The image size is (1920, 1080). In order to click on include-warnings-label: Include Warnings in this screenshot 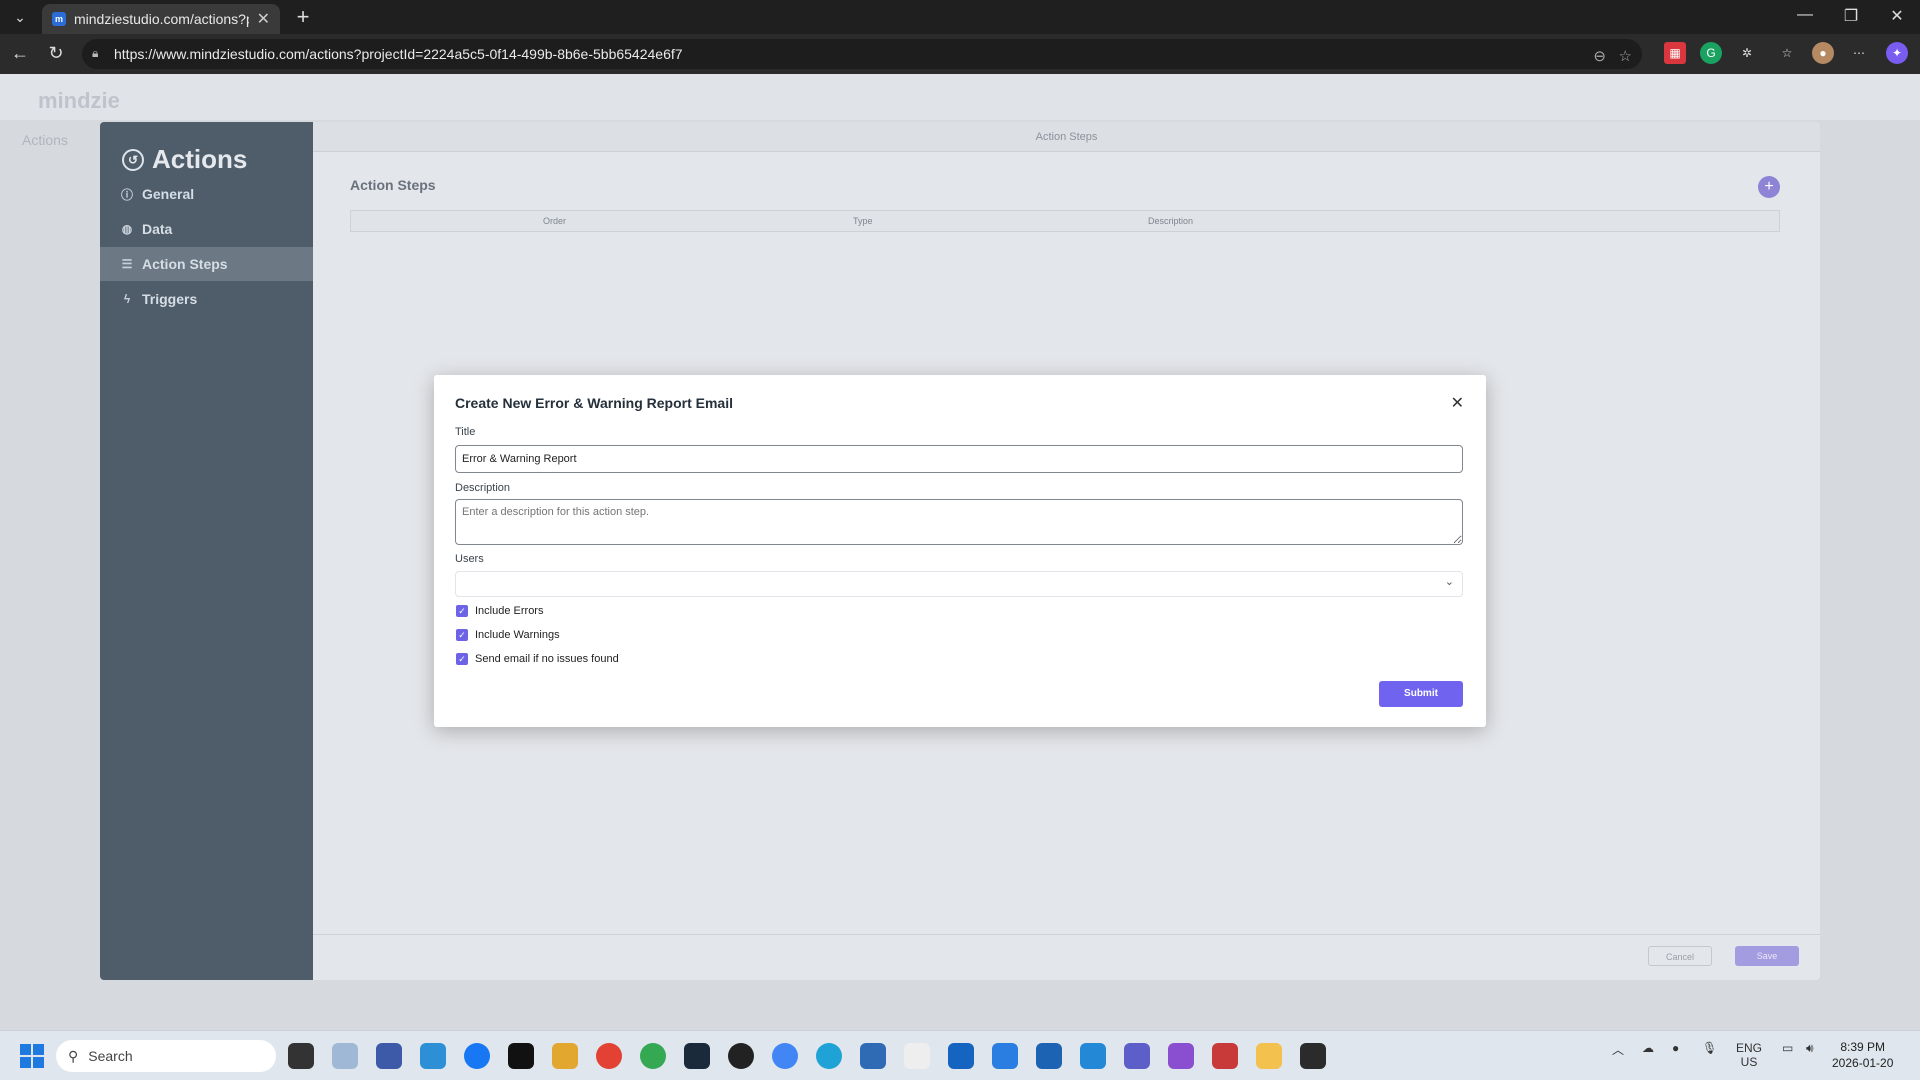, I will do `click(517, 635)`.